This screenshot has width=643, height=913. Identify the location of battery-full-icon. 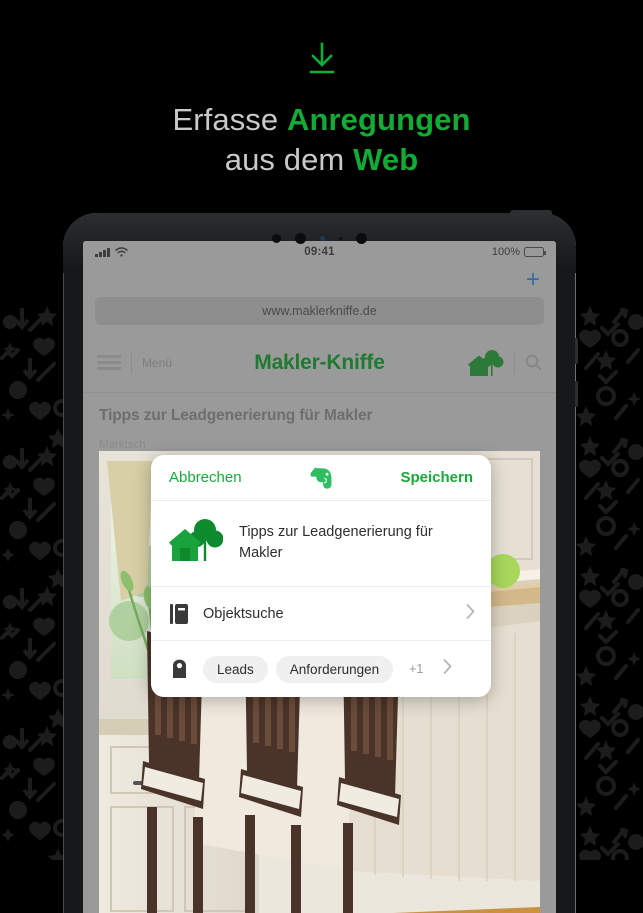
(535, 252).